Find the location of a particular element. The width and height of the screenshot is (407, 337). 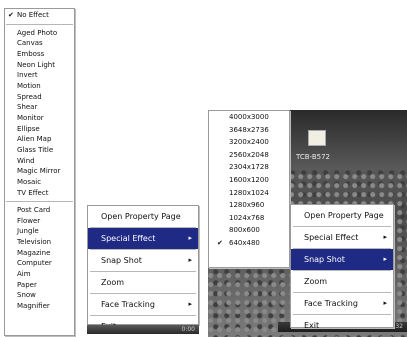

menu-item-label: 3648x2736 is located at coordinates (249, 129).